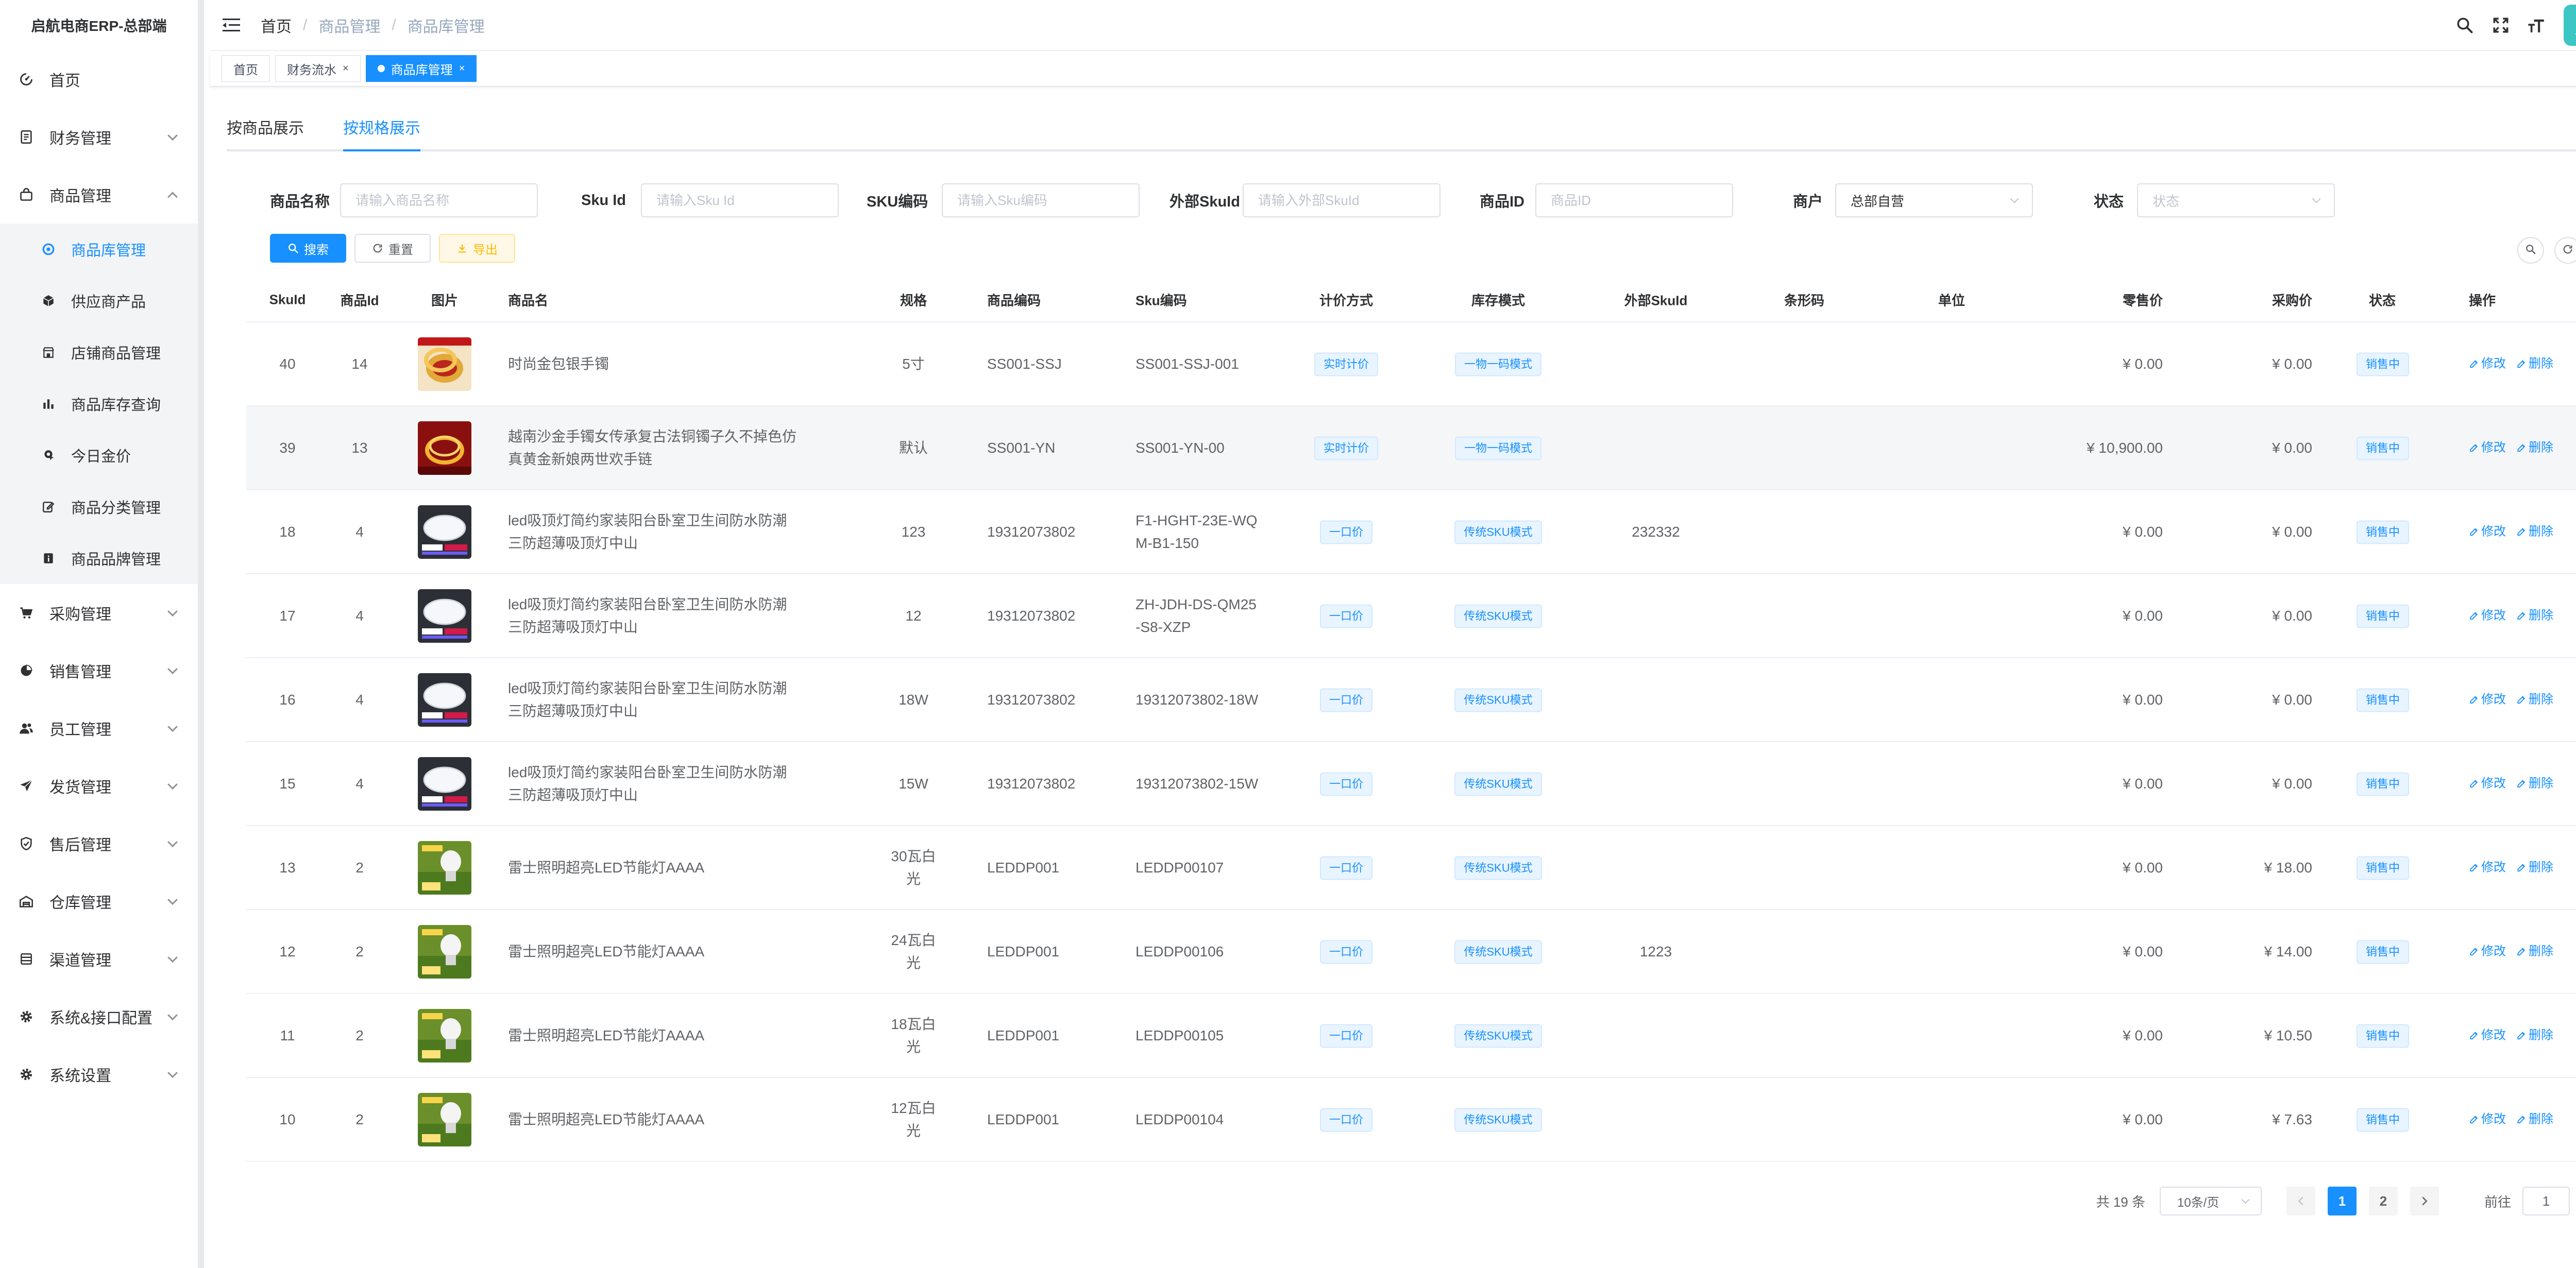 This screenshot has width=2576, height=1268. Describe the element at coordinates (2342, 1201) in the screenshot. I see `page-1-button: 1` at that location.